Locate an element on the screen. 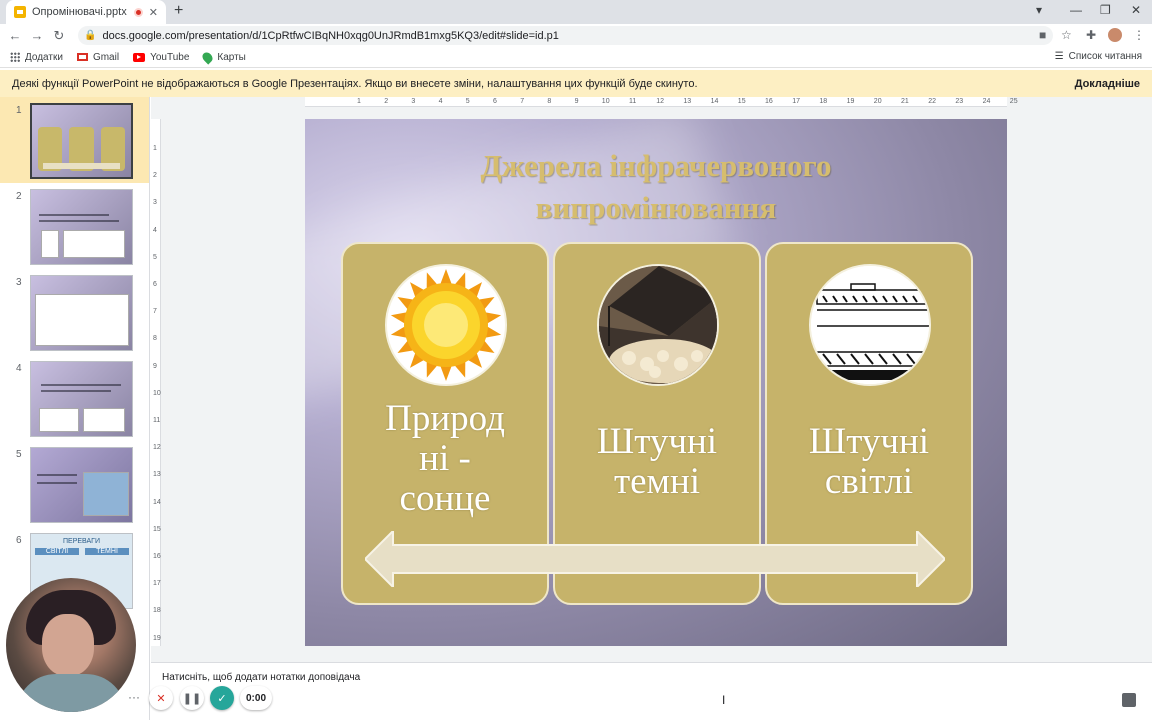  slide-number: 4 is located at coordinates (19, 368).